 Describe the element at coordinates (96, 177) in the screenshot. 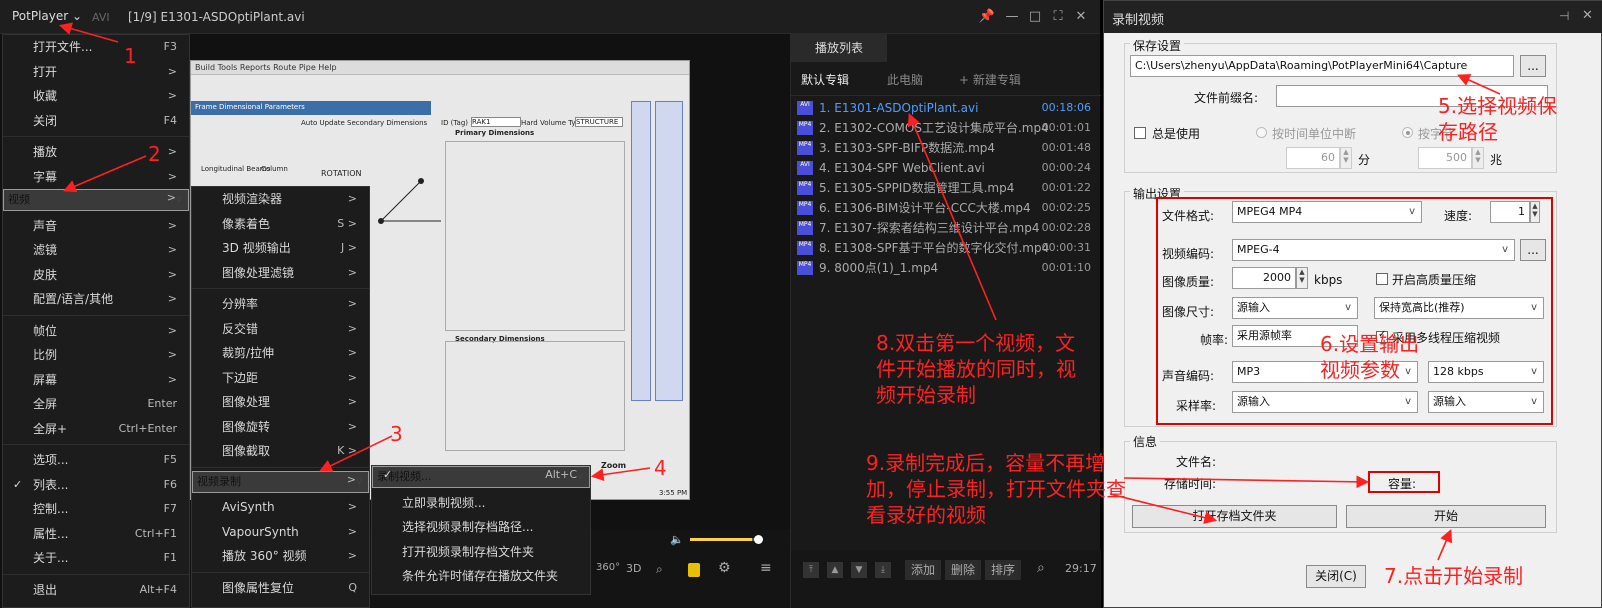

I see `main-menu-item: 字幕 >` at that location.